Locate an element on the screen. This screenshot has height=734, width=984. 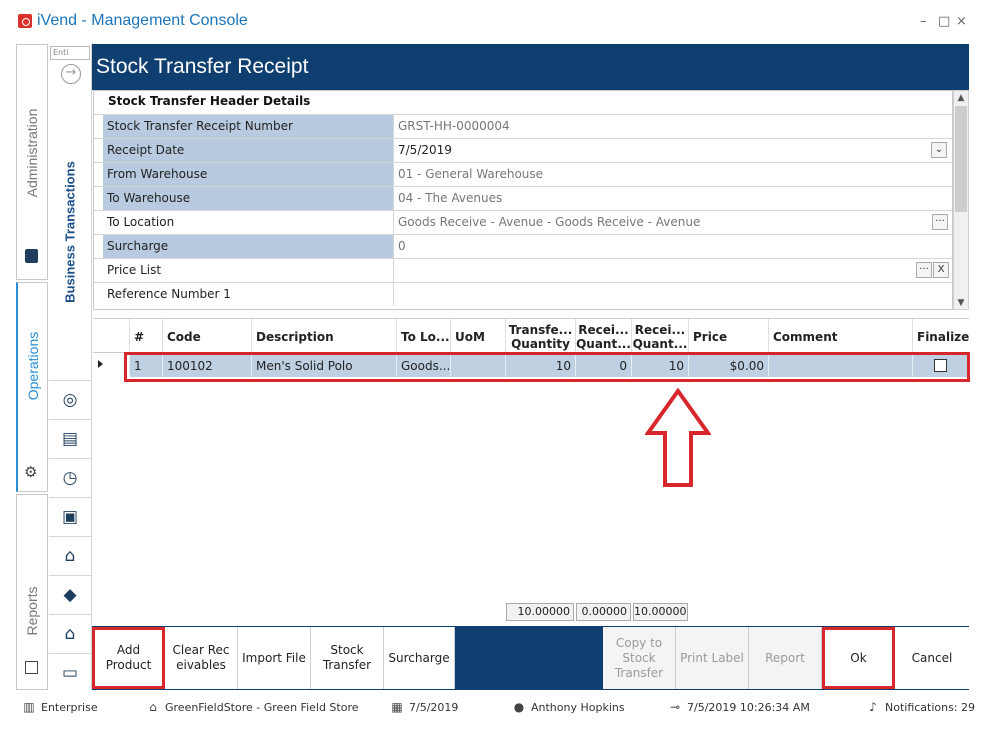
from-warehouse-field: 01 - General Warehouse is located at coordinates (672, 174).